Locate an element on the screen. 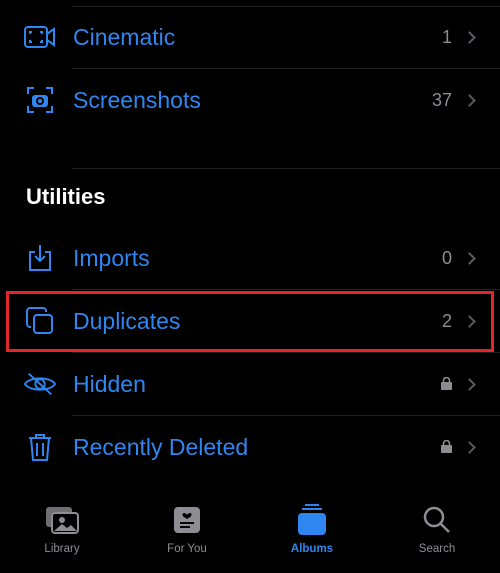  trash-icon is located at coordinates (40, 447).